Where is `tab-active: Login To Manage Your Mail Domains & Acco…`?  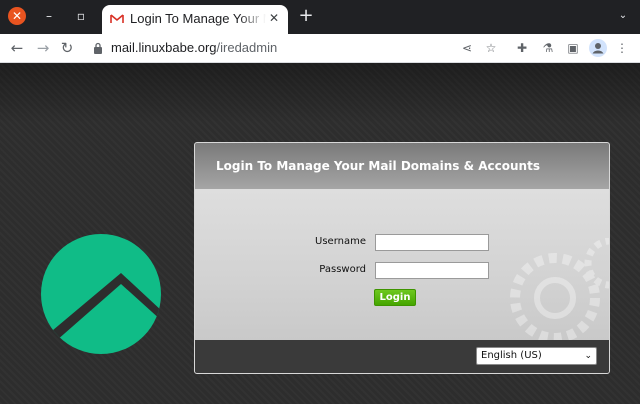
tab-active: Login To Manage Your Mail Domains & Acco… is located at coordinates (195, 19).